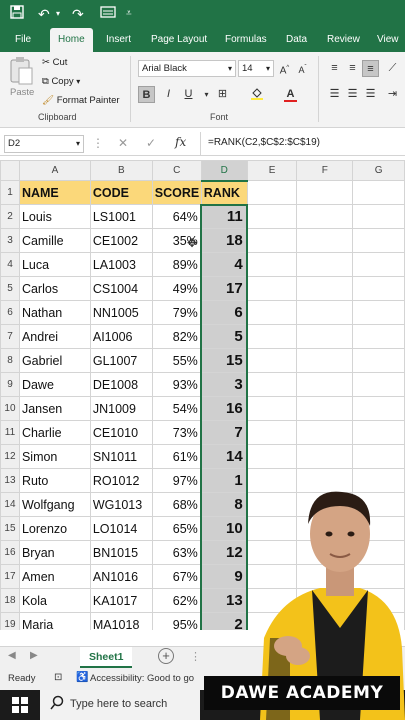 The height and width of the screenshot is (725, 405). What do you see at coordinates (10, 432) in the screenshot?
I see `row-header: 11` at bounding box center [10, 432].